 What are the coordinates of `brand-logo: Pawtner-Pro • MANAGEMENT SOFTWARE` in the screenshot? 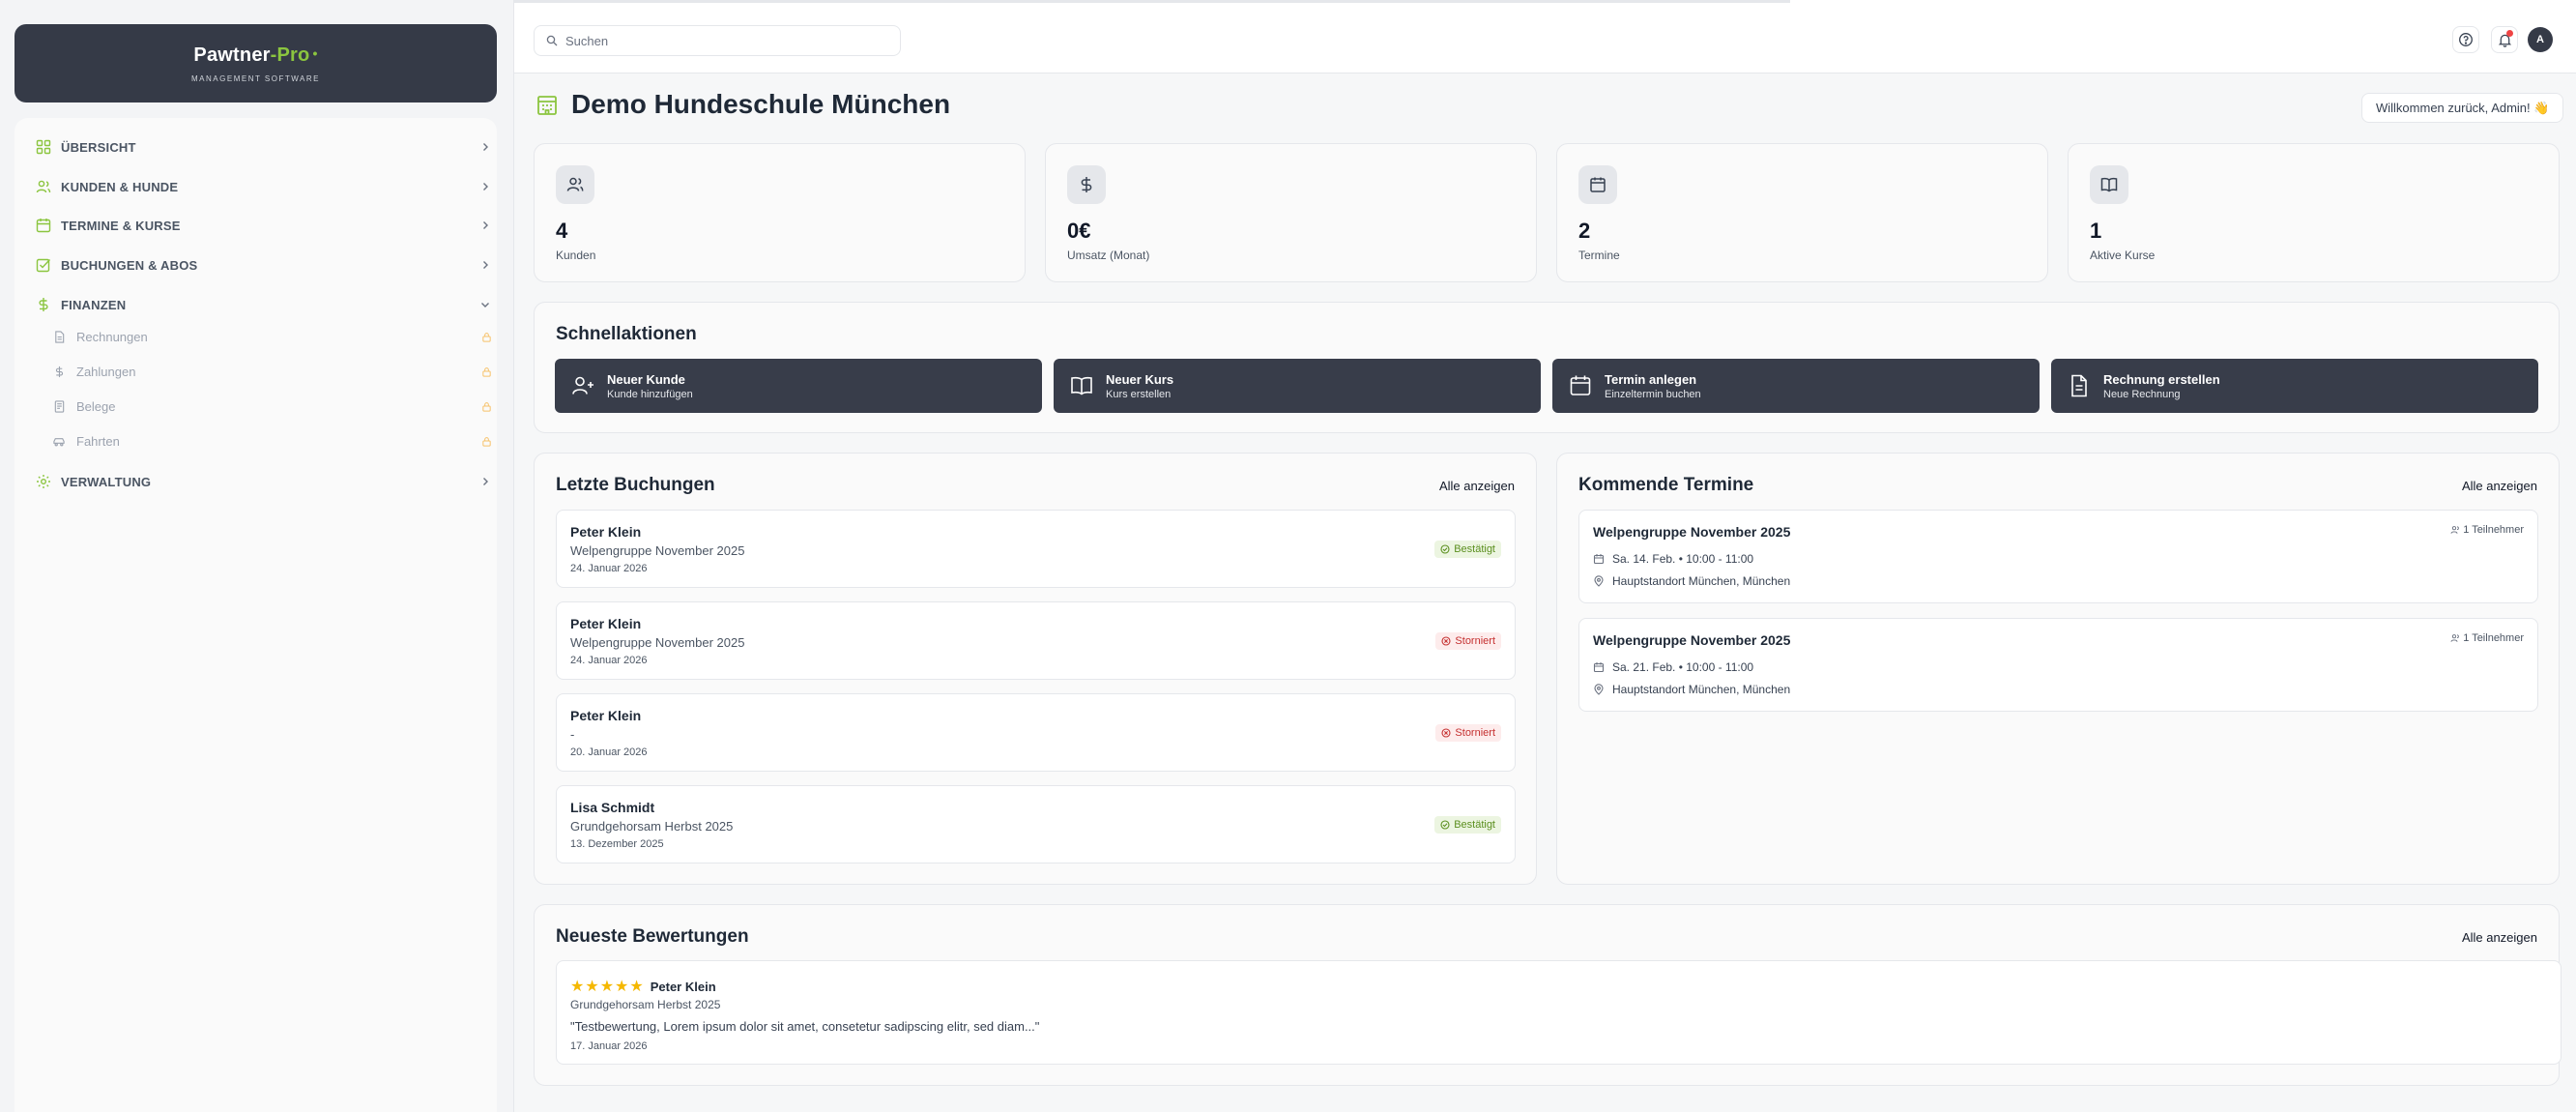 It's located at (256, 63).